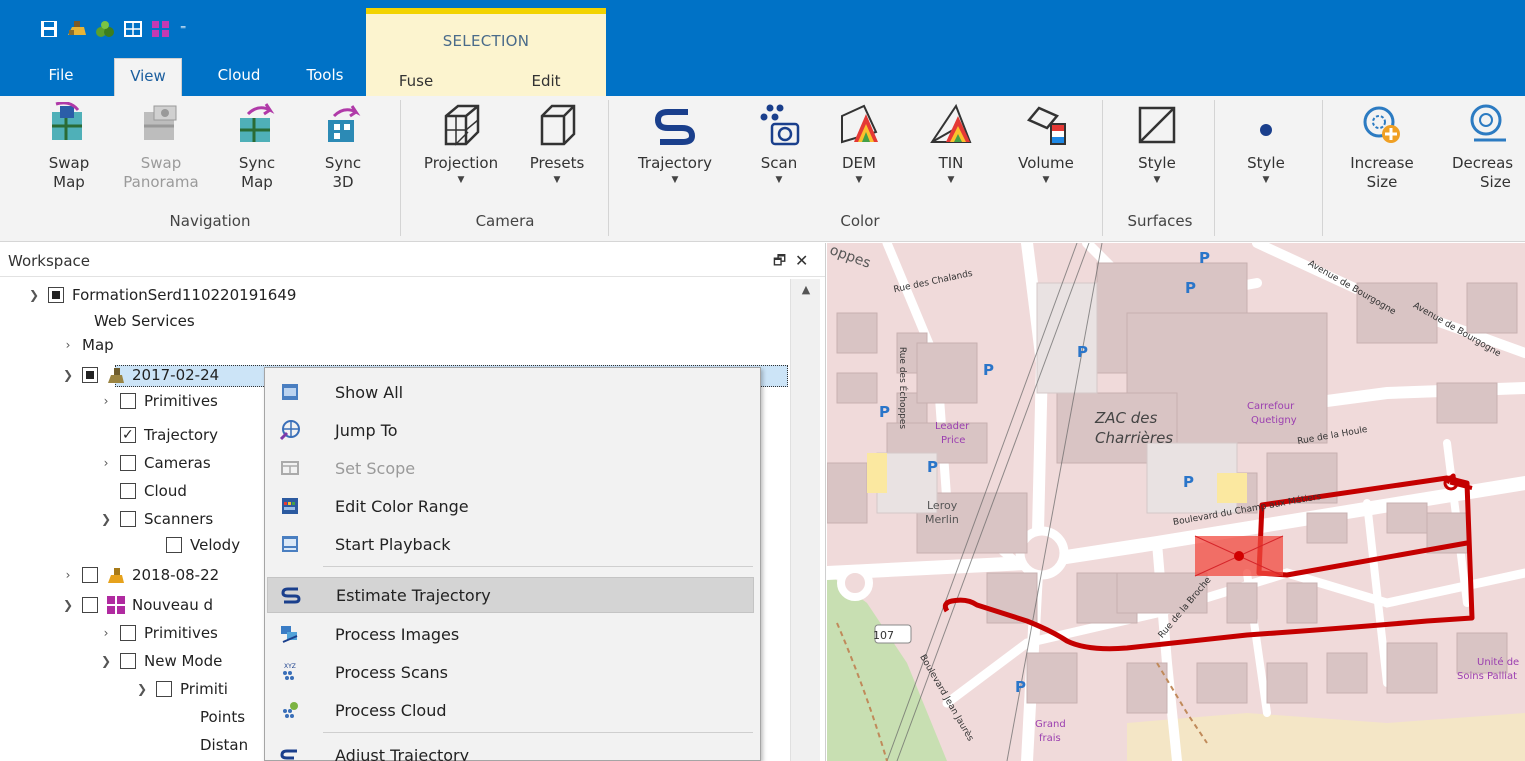 Image resolution: width=1525 pixels, height=761 pixels. Describe the element at coordinates (224, 745) in the screenshot. I see `tree-node-distance: Distan` at that location.